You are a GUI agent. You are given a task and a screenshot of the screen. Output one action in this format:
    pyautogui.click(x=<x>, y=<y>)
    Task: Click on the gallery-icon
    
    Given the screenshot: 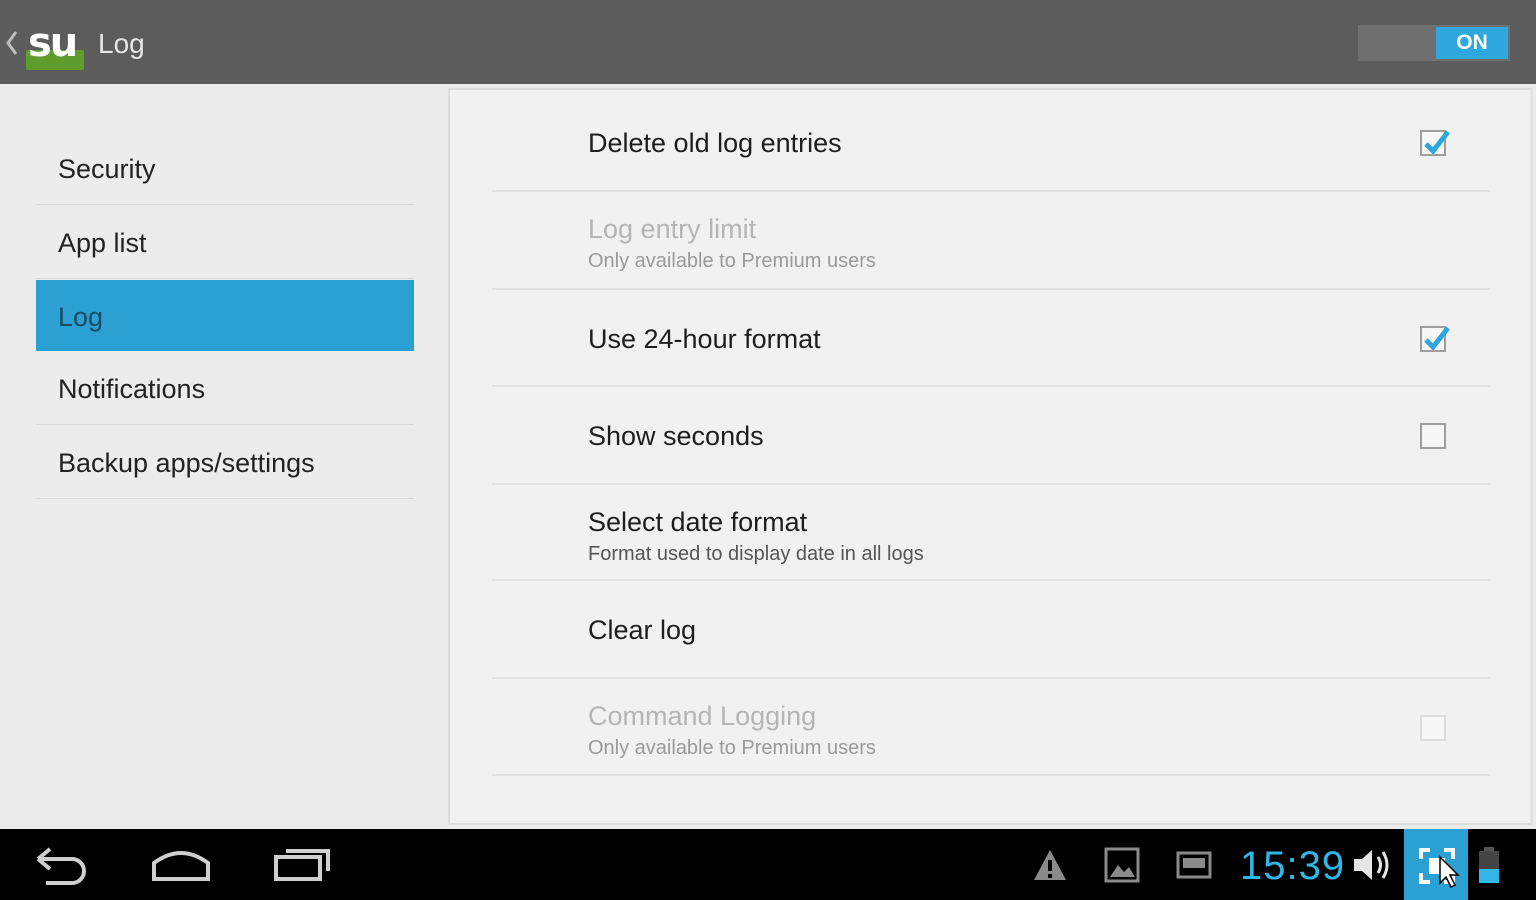 What is the action you would take?
    pyautogui.click(x=1122, y=865)
    